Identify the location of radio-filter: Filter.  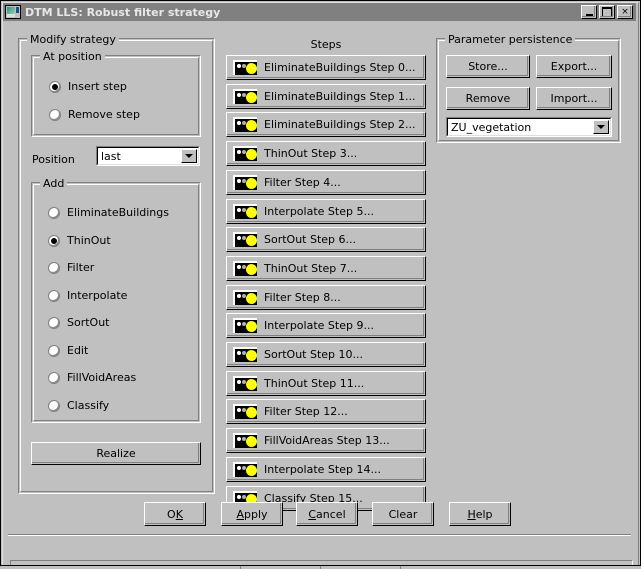
(71, 267).